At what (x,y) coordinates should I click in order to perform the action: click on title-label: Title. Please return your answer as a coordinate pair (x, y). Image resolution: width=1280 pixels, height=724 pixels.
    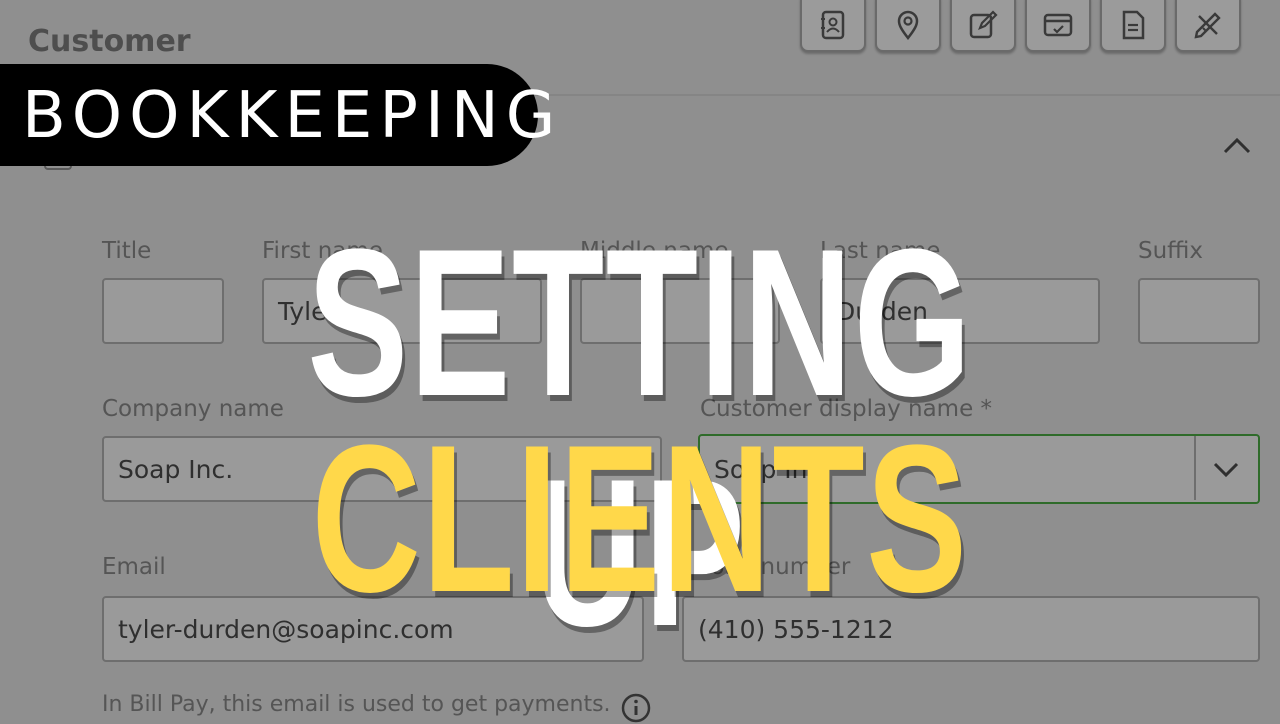
    Looking at the image, I should click on (127, 251).